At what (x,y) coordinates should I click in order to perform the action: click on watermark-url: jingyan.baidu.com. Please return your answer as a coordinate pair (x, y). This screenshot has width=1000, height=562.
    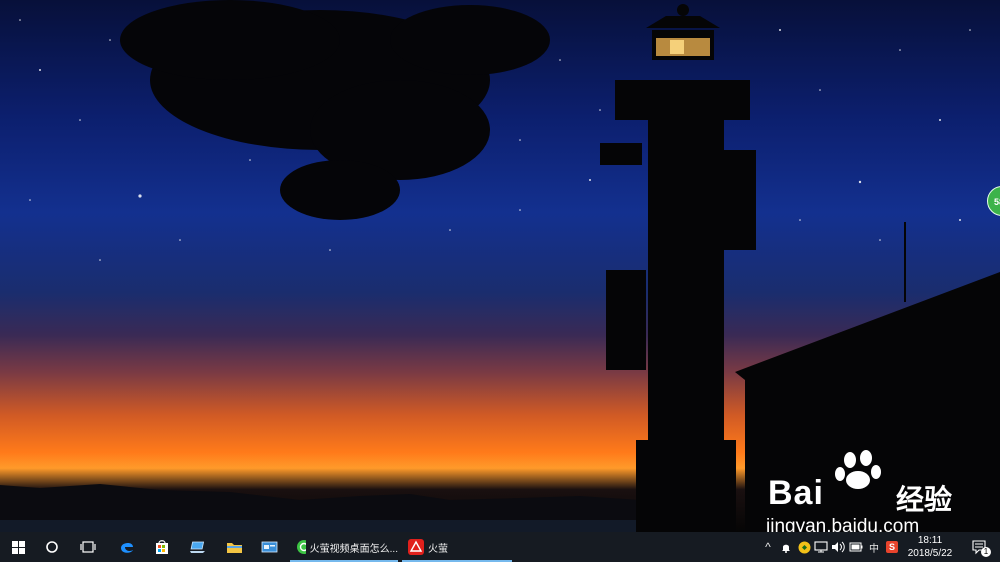
    Looking at the image, I should click on (843, 524).